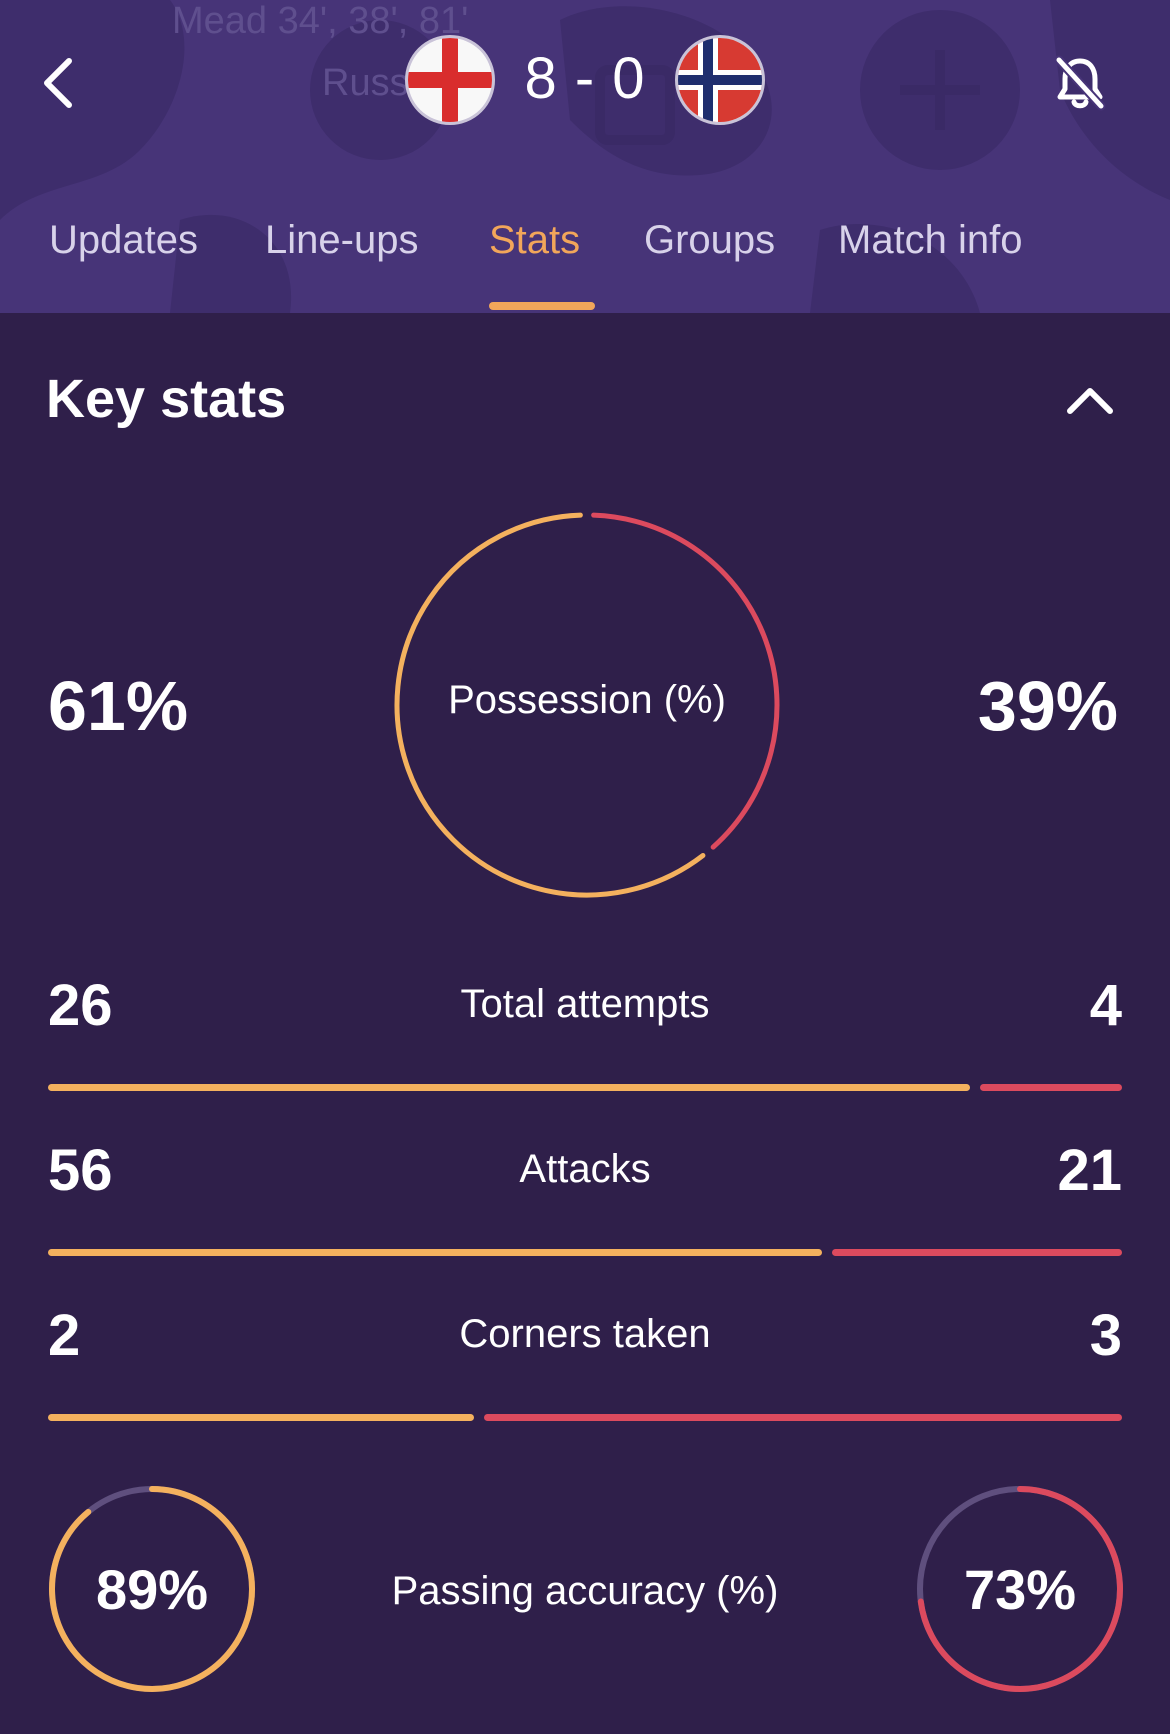 Image resolution: width=1170 pixels, height=1734 pixels. What do you see at coordinates (118, 706) in the screenshot?
I see `possession-home-value: 61%` at bounding box center [118, 706].